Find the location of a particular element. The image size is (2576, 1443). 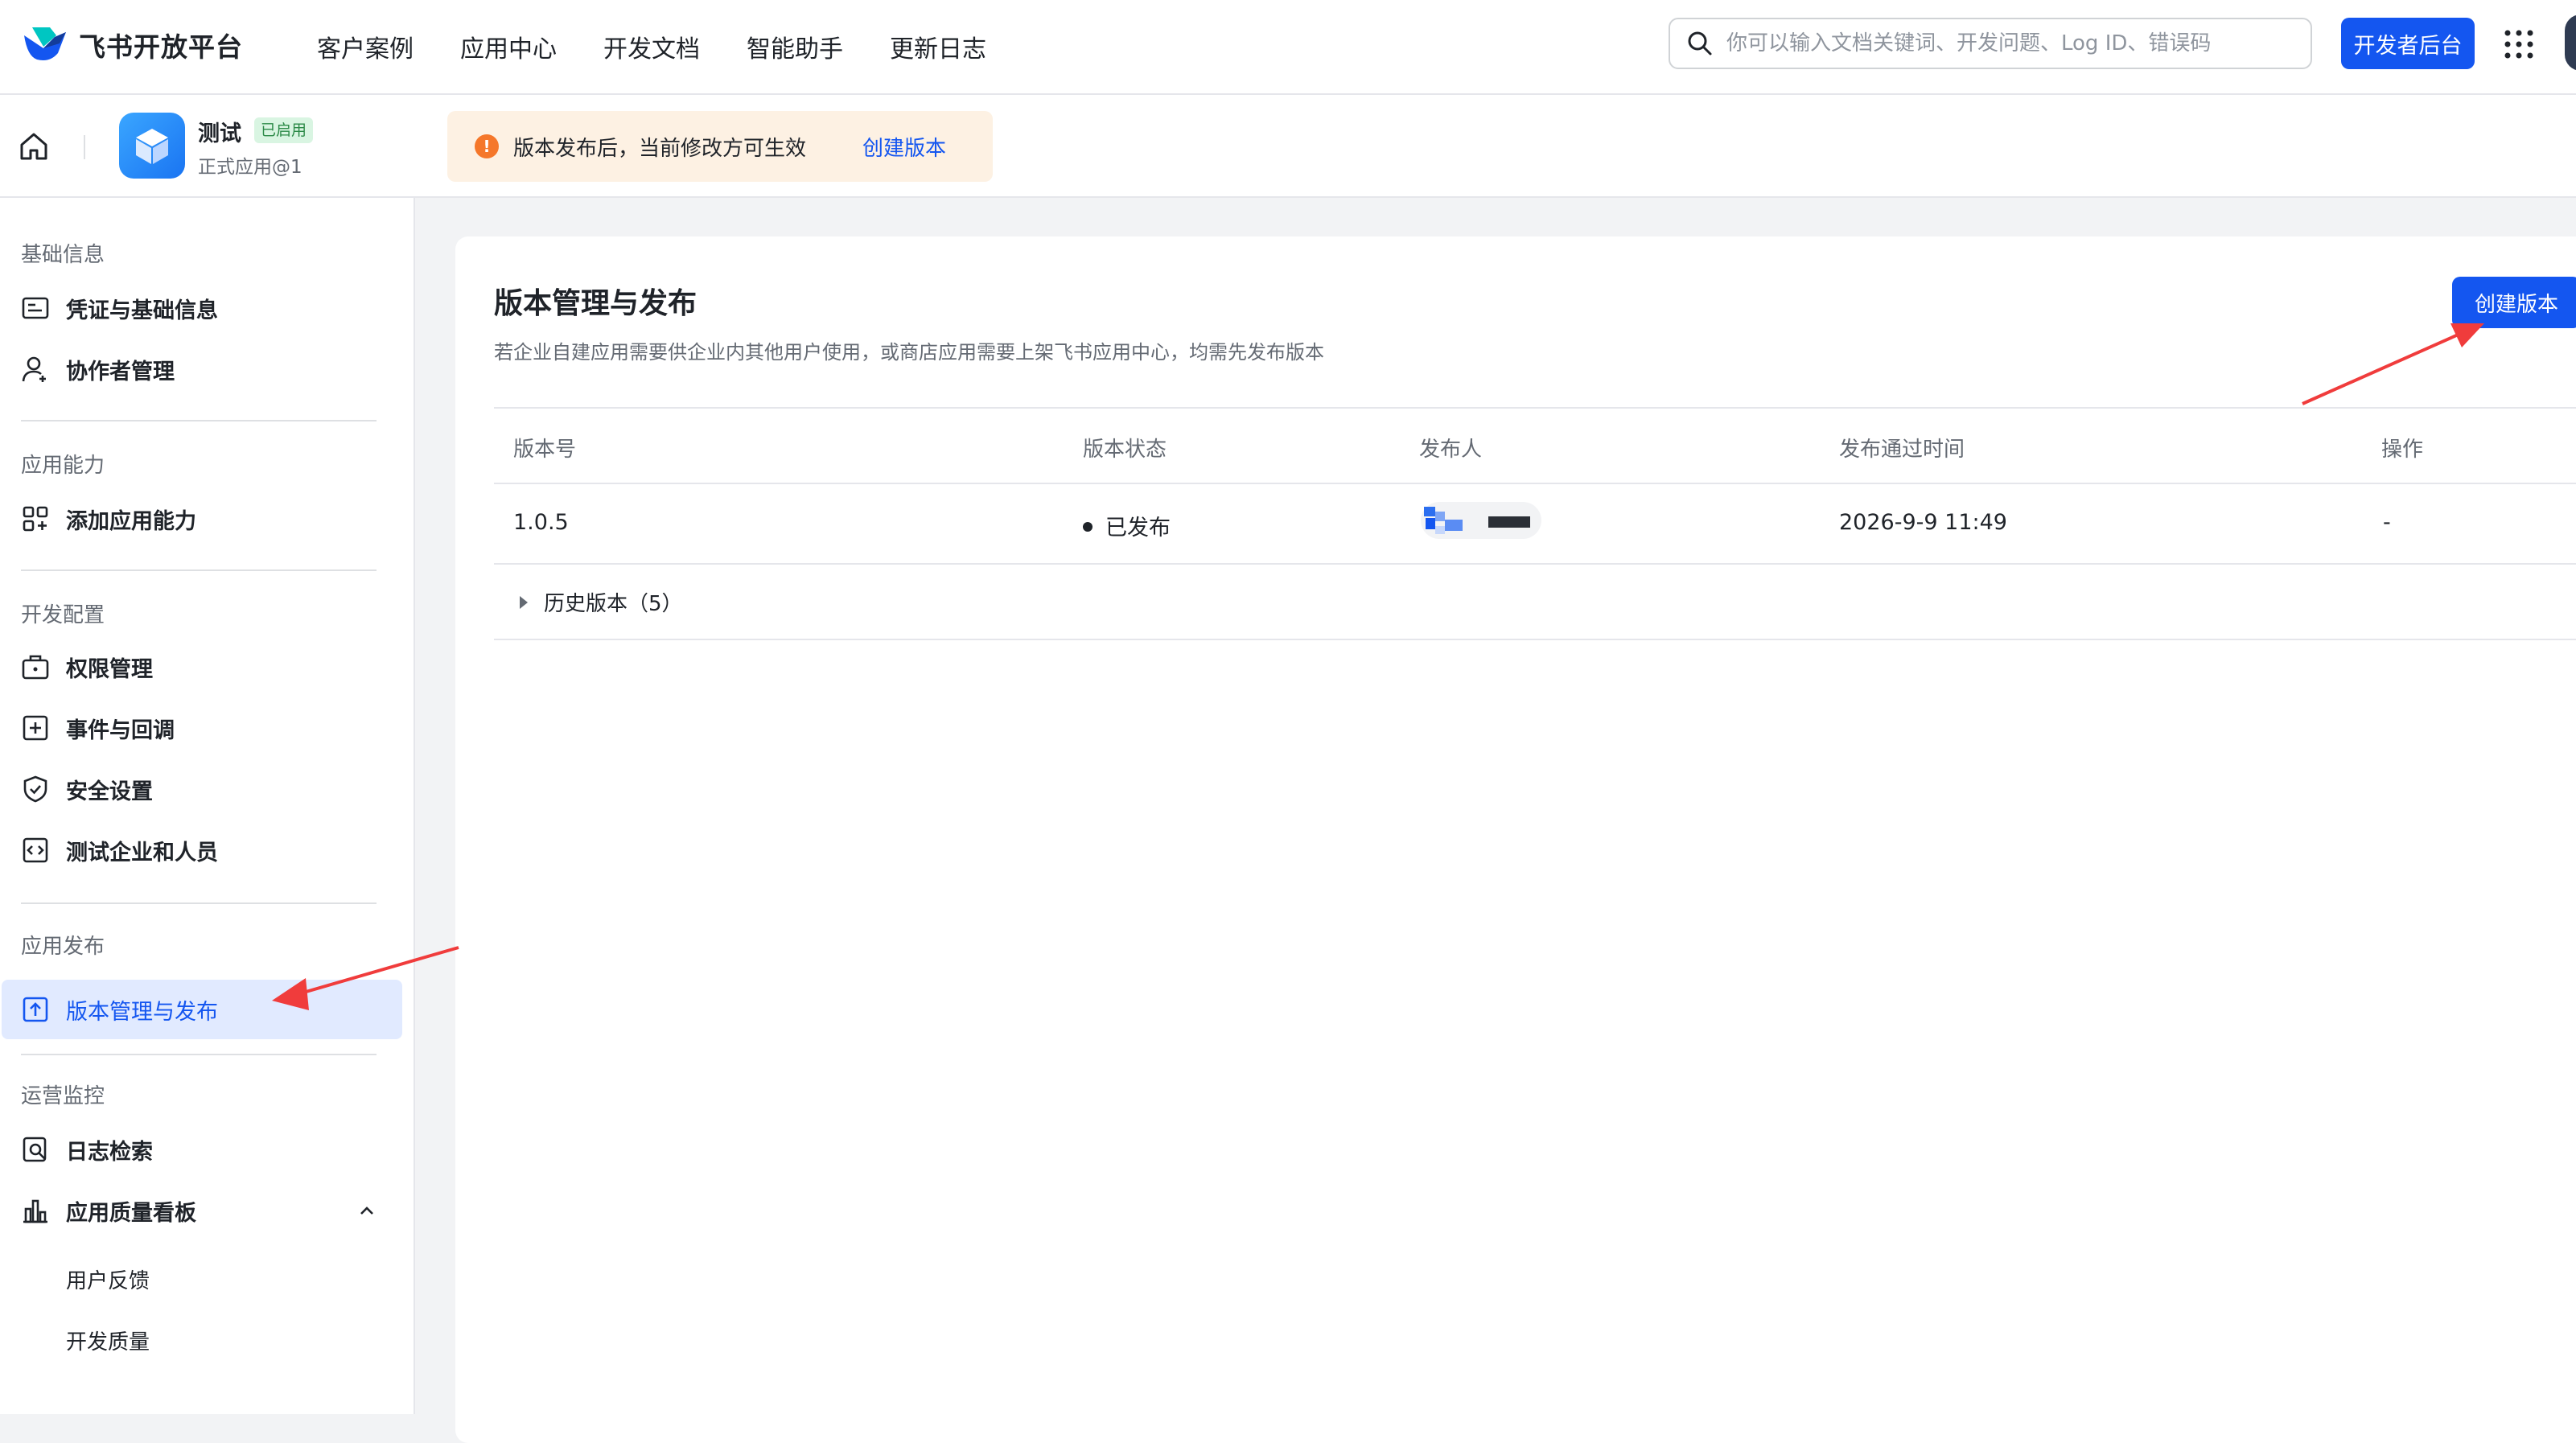

nav-app-center: 应用中心 is located at coordinates (508, 46).